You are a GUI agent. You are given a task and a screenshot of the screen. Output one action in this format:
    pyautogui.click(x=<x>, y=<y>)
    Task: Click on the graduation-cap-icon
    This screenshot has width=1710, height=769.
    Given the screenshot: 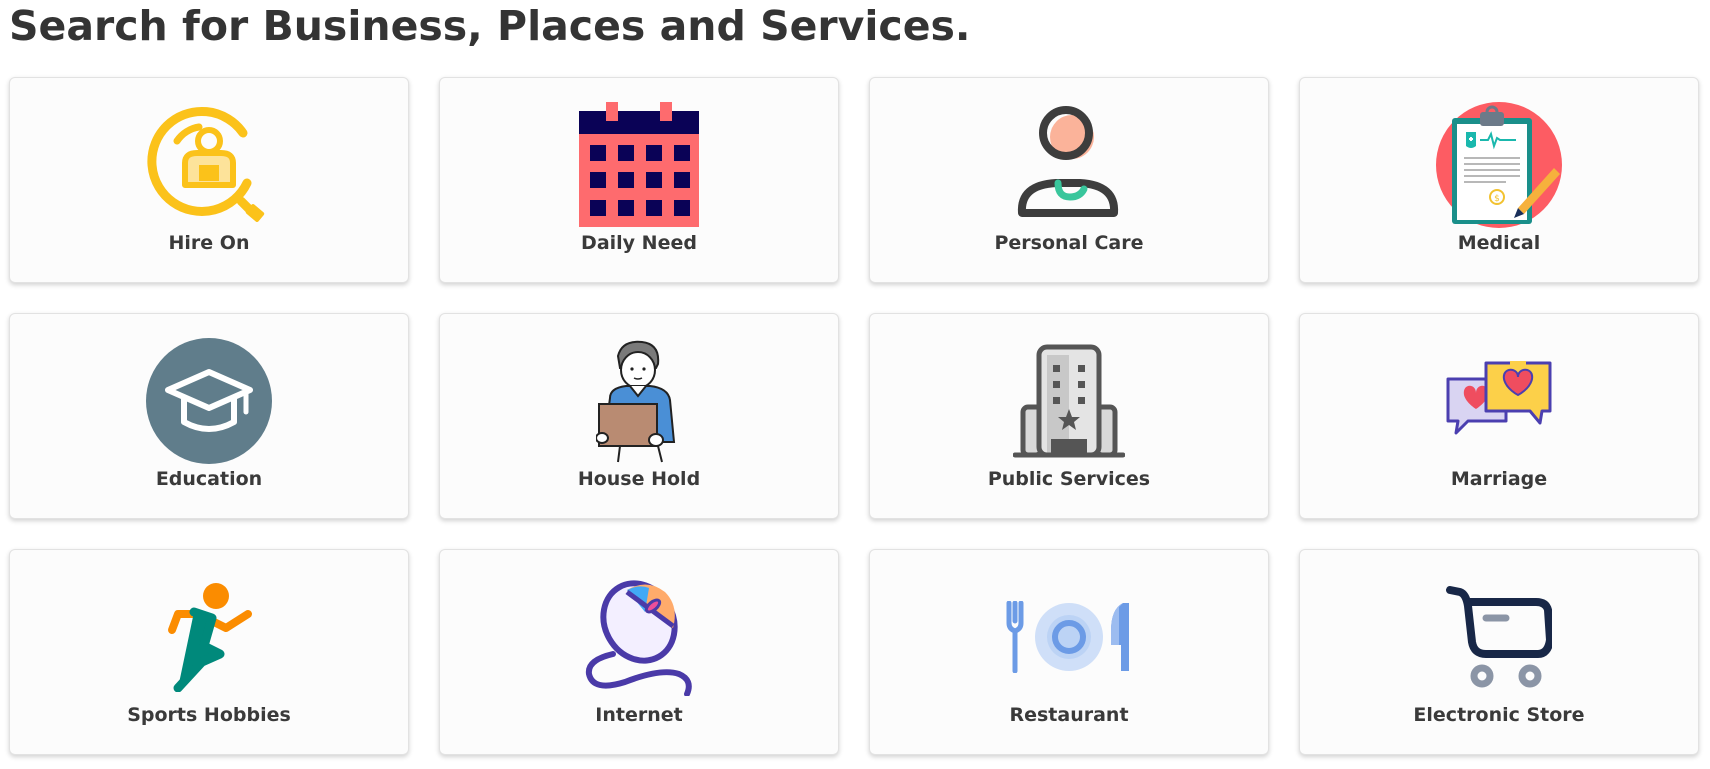 What is the action you would take?
    pyautogui.click(x=209, y=401)
    